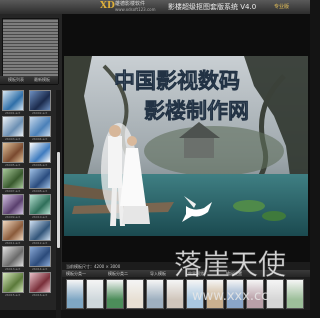  Describe the element at coordinates (13, 165) in the screenshot. I see `template-thumbnail-label: 26005.act` at that location.